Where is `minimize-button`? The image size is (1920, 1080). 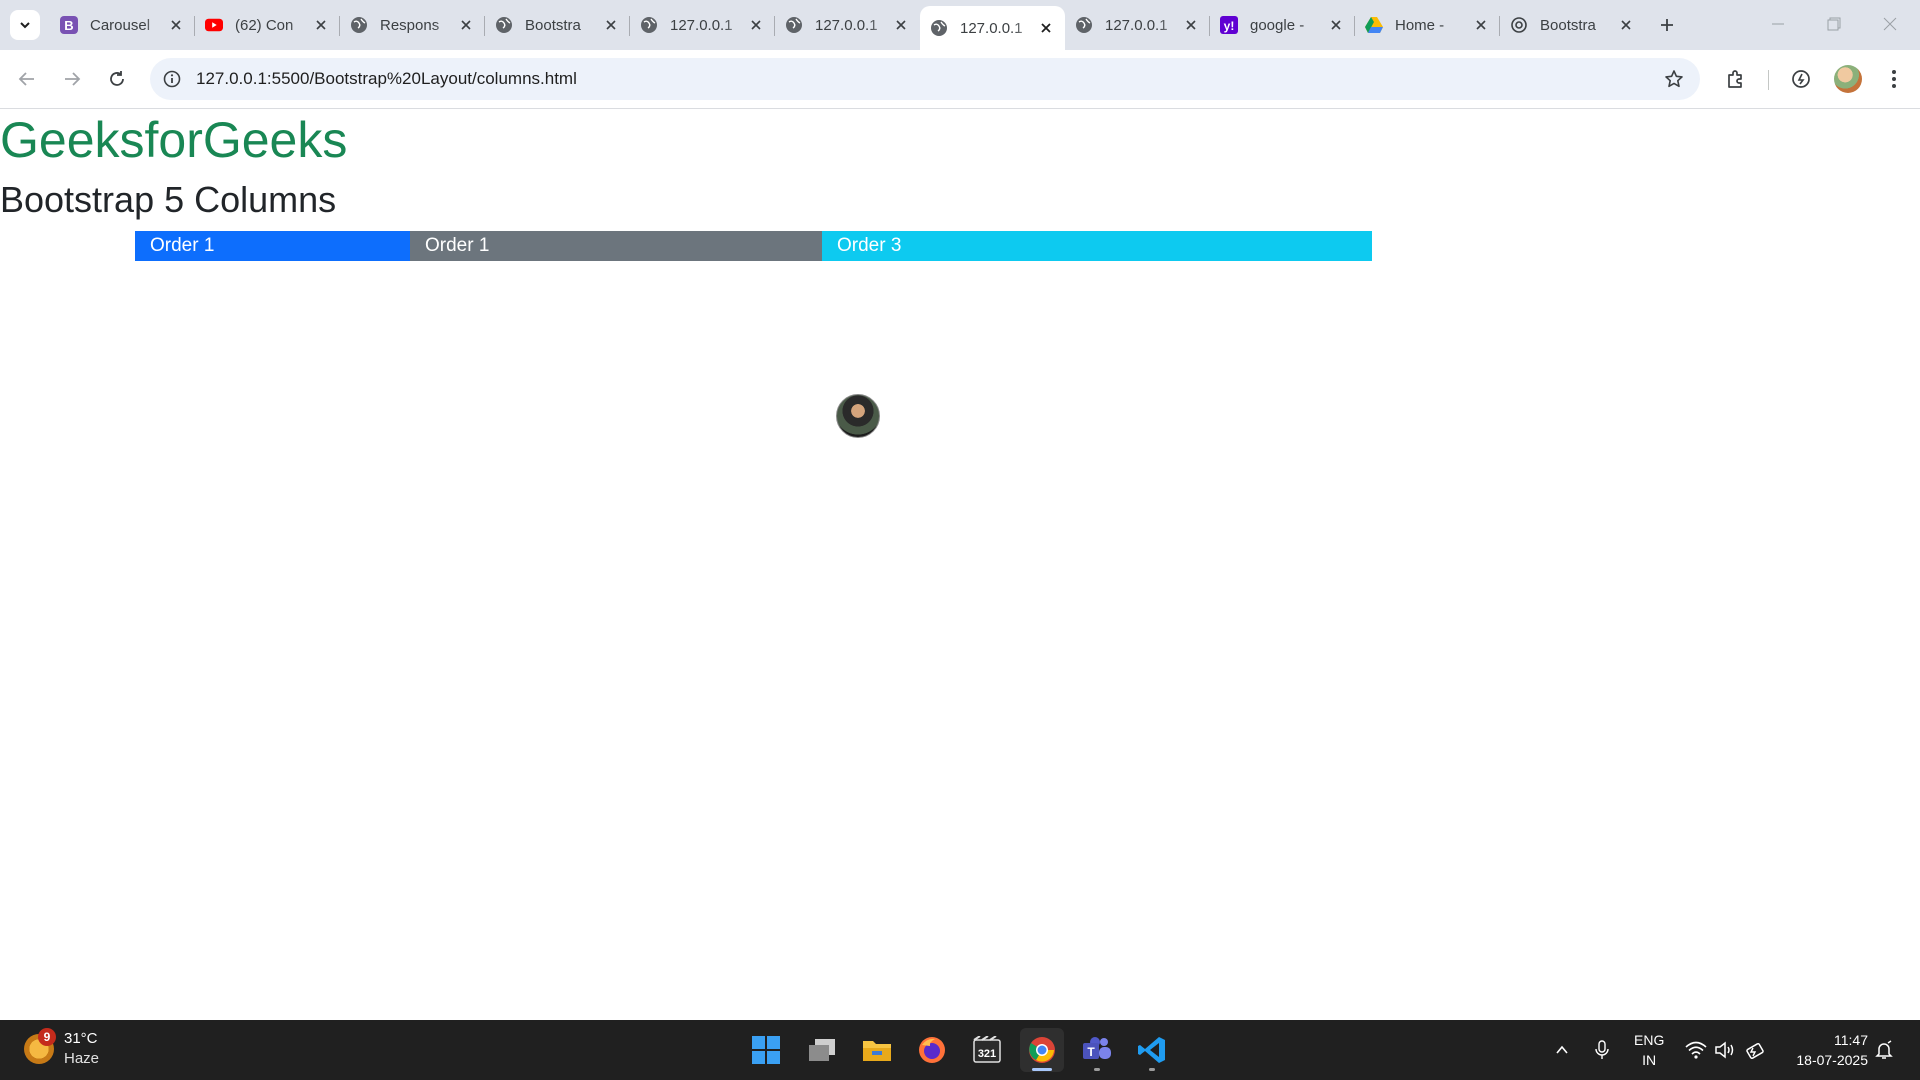 minimize-button is located at coordinates (1778, 24).